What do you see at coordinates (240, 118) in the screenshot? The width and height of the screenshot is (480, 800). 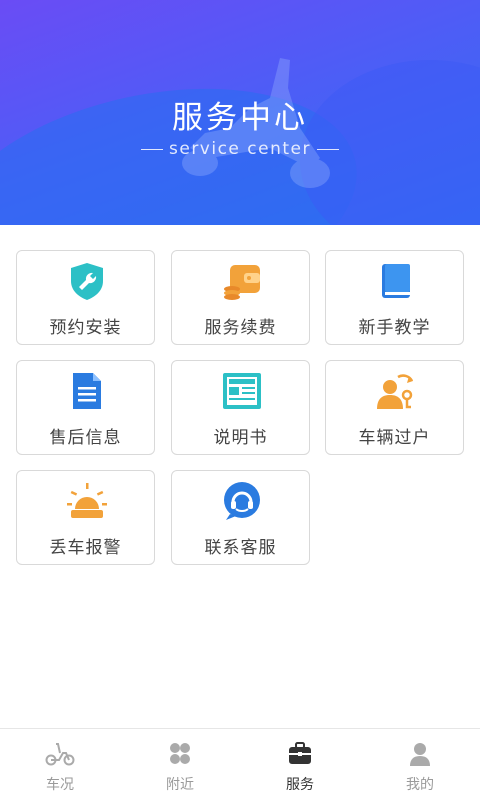 I see `page-title: 服务中心` at bounding box center [240, 118].